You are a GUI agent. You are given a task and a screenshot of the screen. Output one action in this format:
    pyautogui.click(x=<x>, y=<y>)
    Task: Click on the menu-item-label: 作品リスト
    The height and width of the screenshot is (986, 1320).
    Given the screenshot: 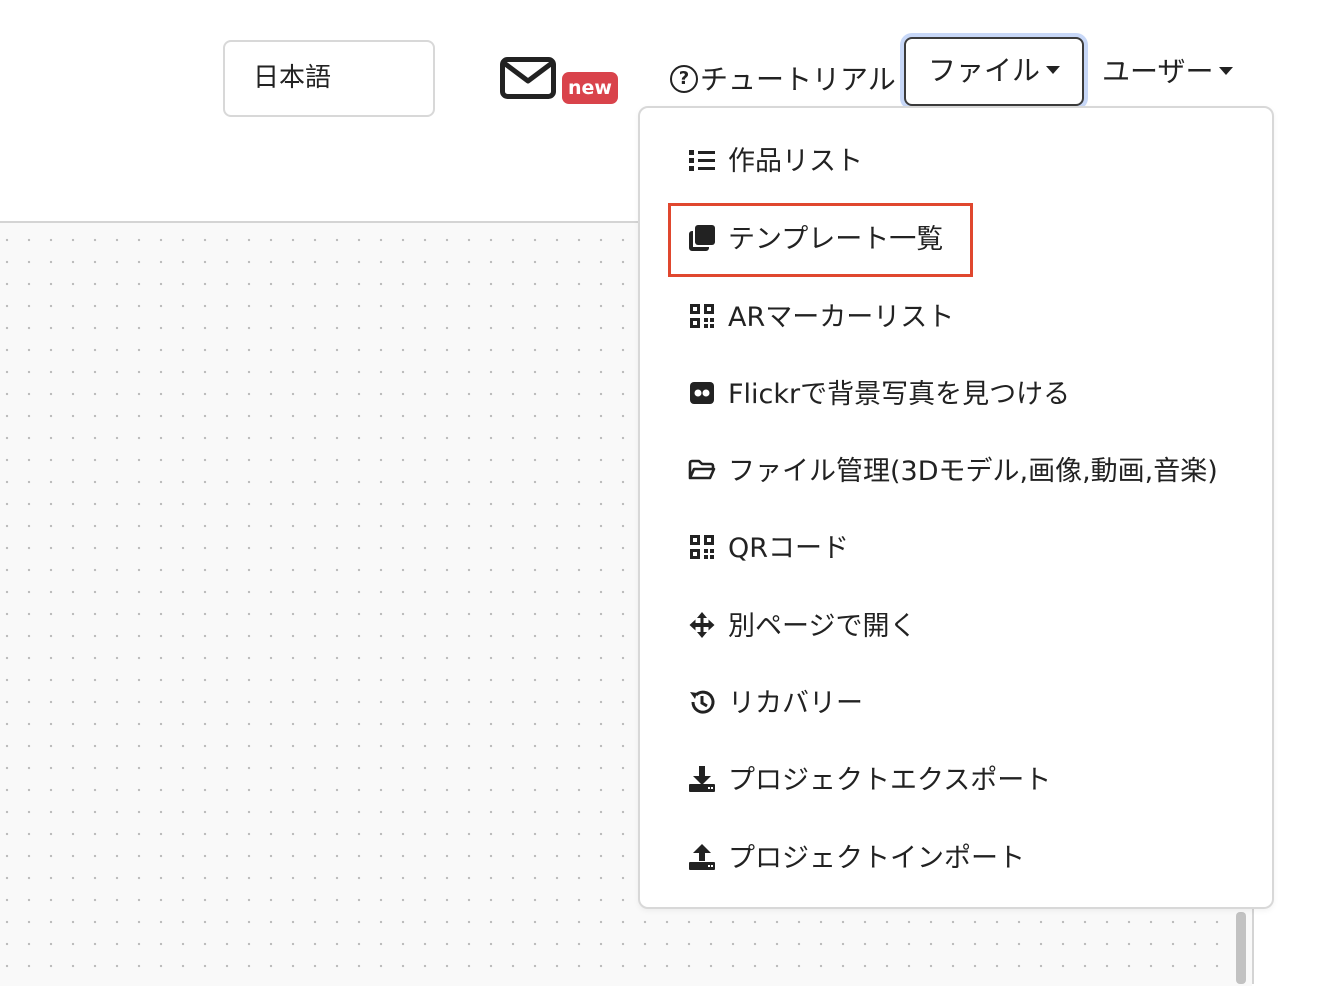 What is the action you would take?
    pyautogui.click(x=795, y=161)
    